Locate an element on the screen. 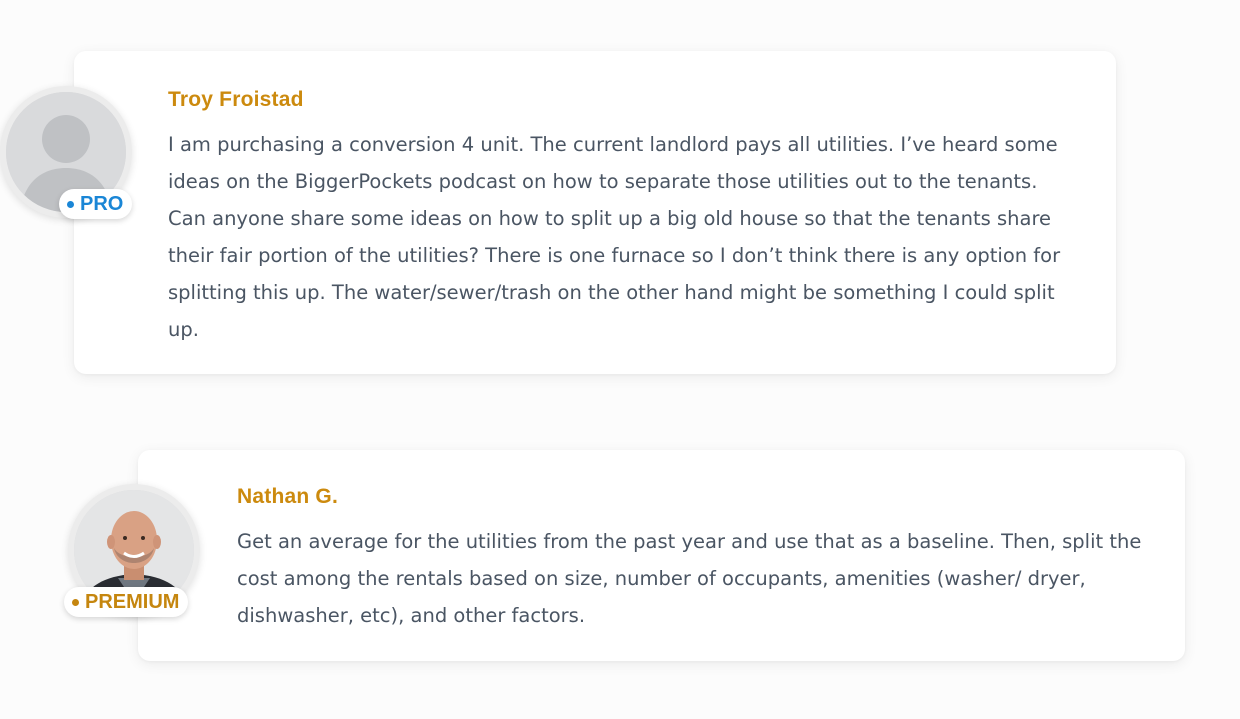 This screenshot has height=719, width=1240. badge-label: PRO is located at coordinates (102, 204).